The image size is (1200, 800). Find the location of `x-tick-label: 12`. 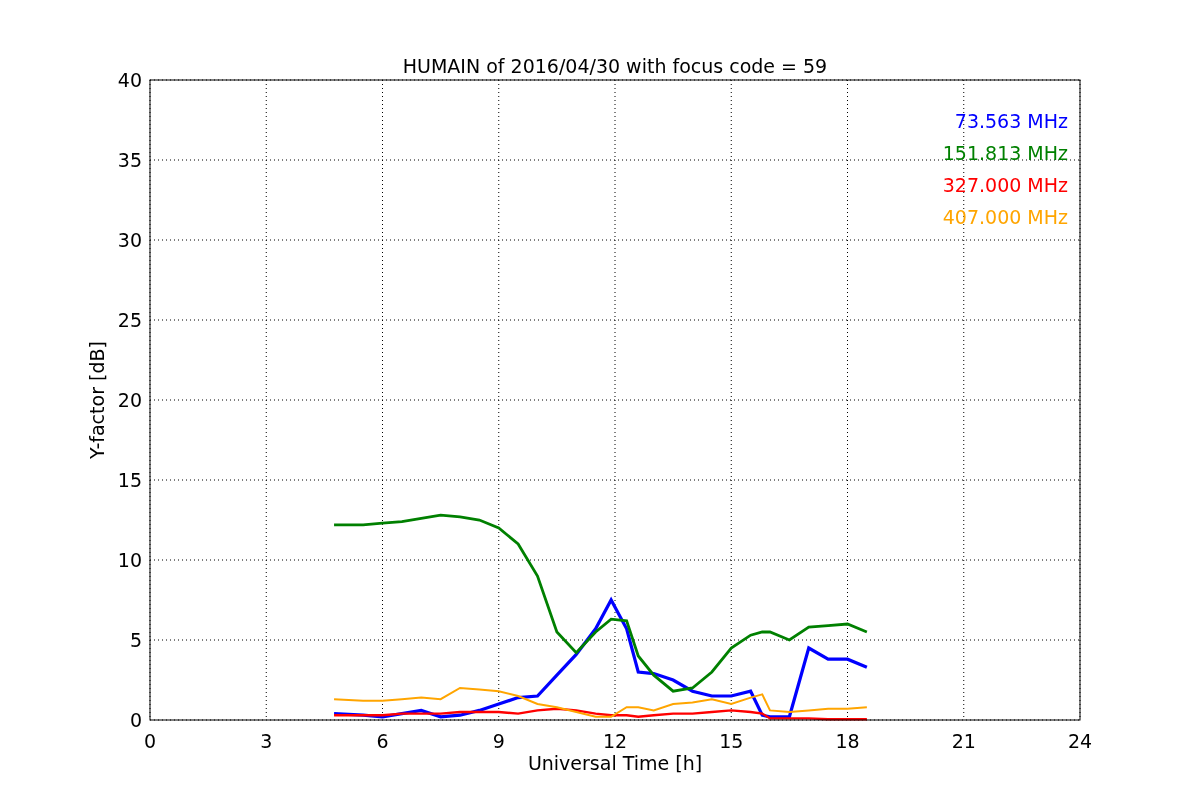

x-tick-label: 12 is located at coordinates (615, 741).